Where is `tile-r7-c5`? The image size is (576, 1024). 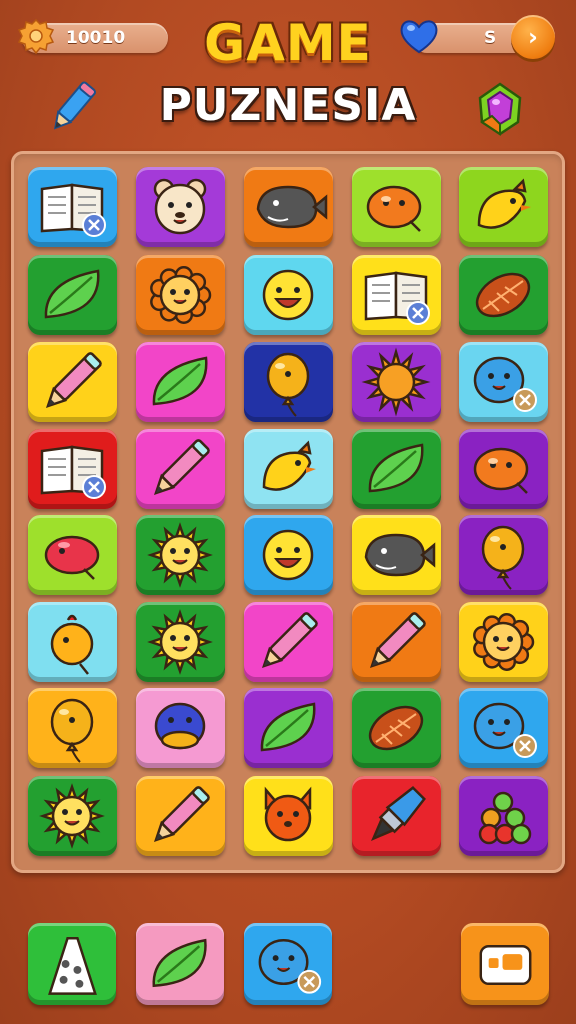
tile-r7-c5 is located at coordinates (503, 728).